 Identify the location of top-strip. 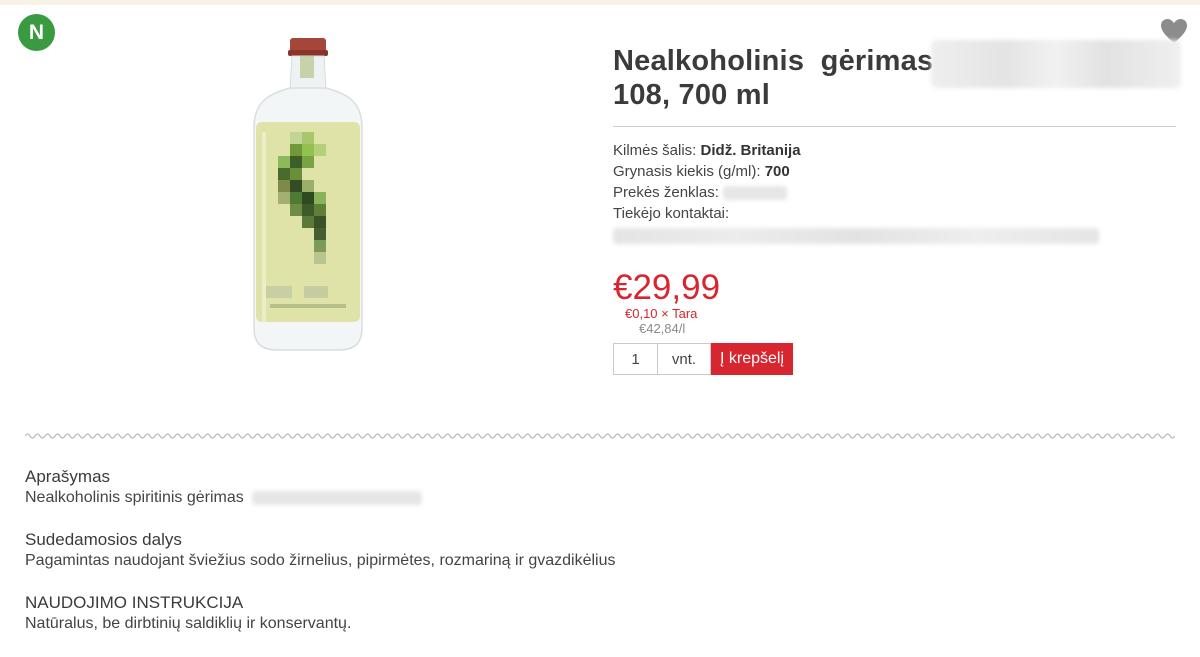
(600, 2).